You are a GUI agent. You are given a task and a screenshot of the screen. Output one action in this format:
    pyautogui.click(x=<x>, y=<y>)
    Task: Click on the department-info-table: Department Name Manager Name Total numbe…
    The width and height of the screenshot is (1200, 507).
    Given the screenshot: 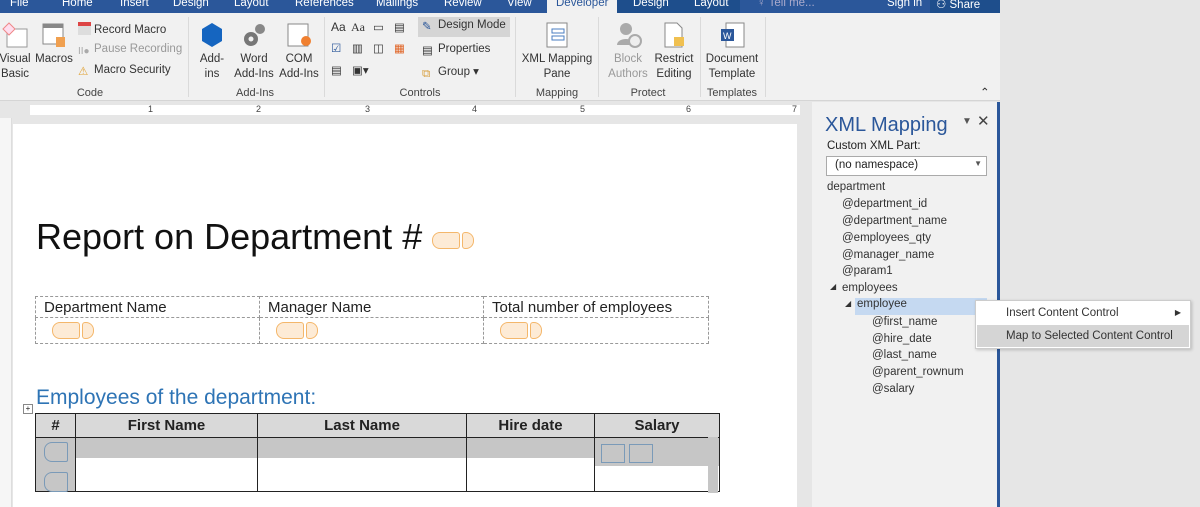 What is the action you would take?
    pyautogui.click(x=372, y=320)
    